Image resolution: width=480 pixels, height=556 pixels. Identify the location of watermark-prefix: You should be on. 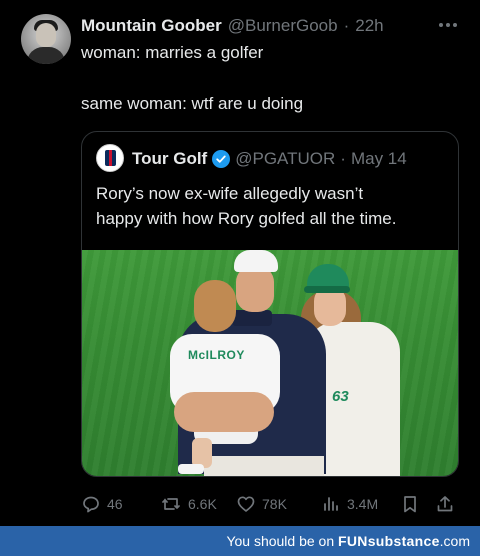
(280, 541).